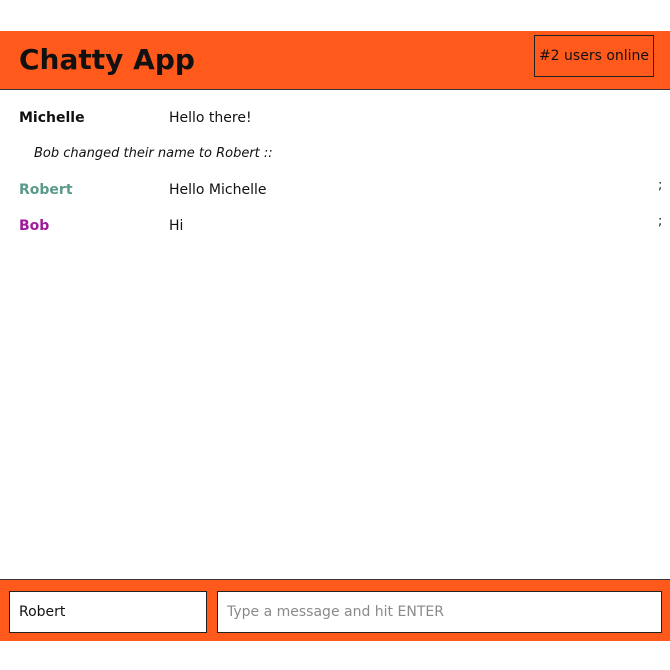 The height and width of the screenshot is (670, 670). What do you see at coordinates (108, 612) in the screenshot?
I see `username-input` at bounding box center [108, 612].